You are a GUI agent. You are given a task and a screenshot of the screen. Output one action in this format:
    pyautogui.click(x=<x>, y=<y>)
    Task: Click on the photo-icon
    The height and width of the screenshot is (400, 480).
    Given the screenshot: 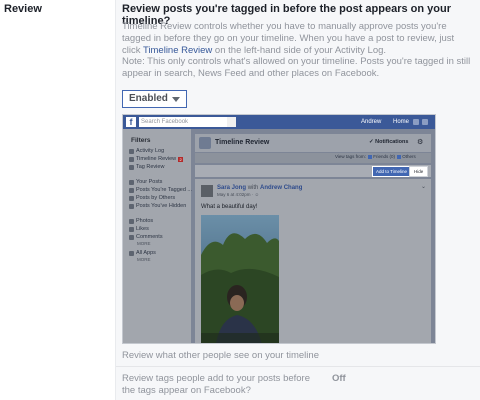 What is the action you would take?
    pyautogui.click(x=131, y=221)
    